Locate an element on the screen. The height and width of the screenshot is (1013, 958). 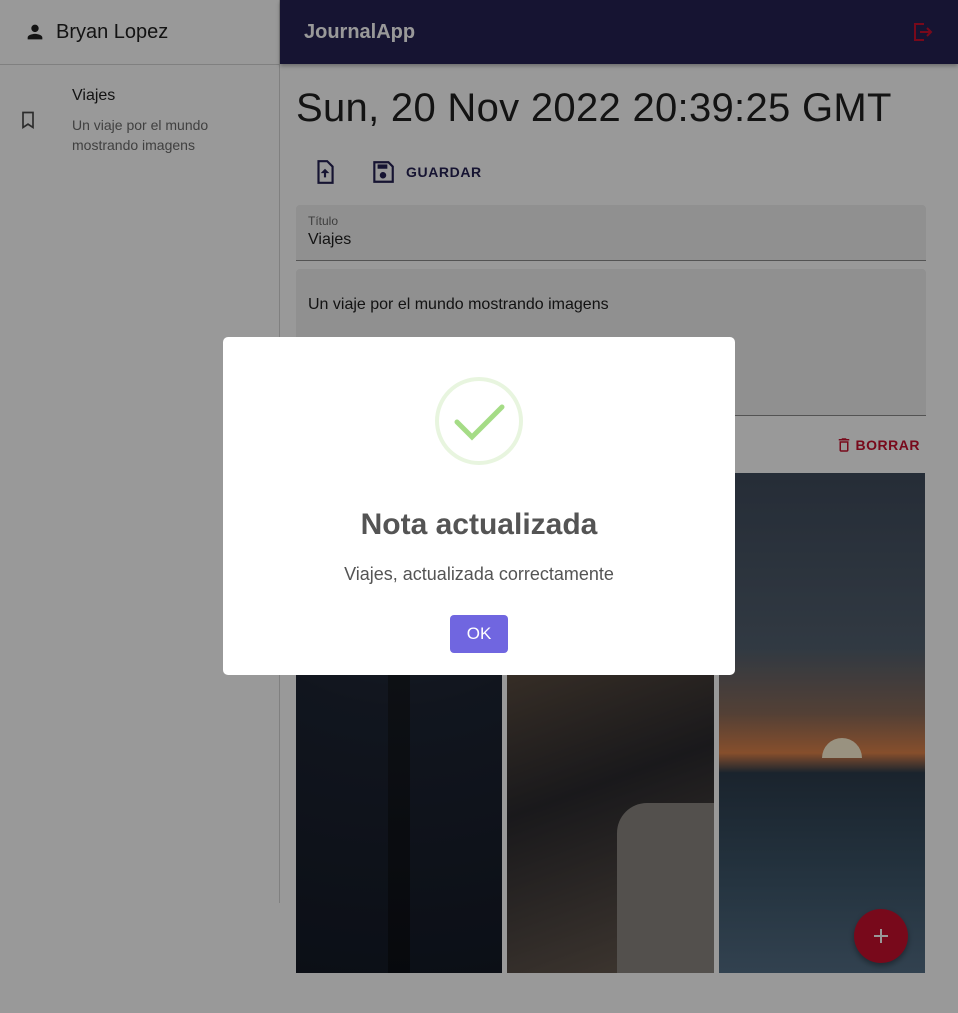
dialog-message: Viajes, actualizada correctamente is located at coordinates (479, 574).